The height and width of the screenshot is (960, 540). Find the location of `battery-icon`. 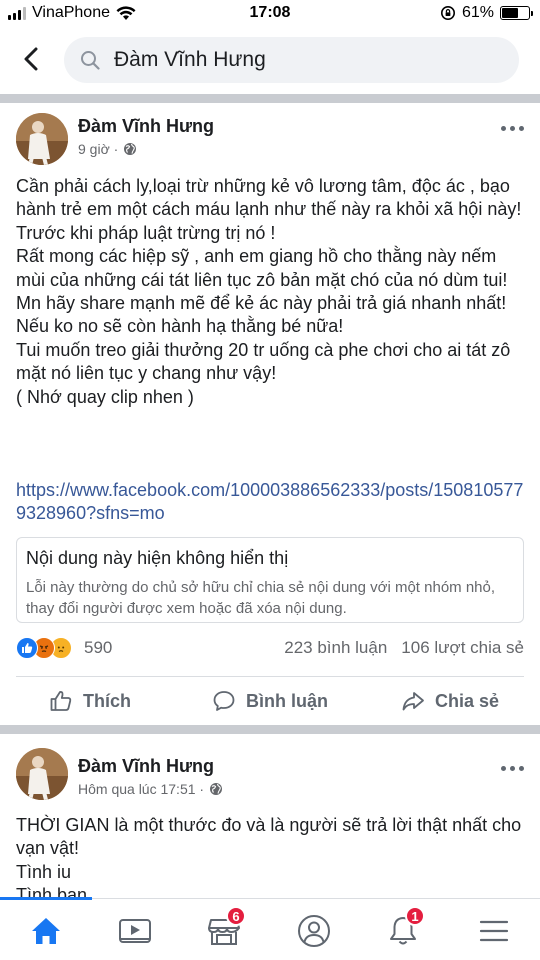

battery-icon is located at coordinates (516, 13).